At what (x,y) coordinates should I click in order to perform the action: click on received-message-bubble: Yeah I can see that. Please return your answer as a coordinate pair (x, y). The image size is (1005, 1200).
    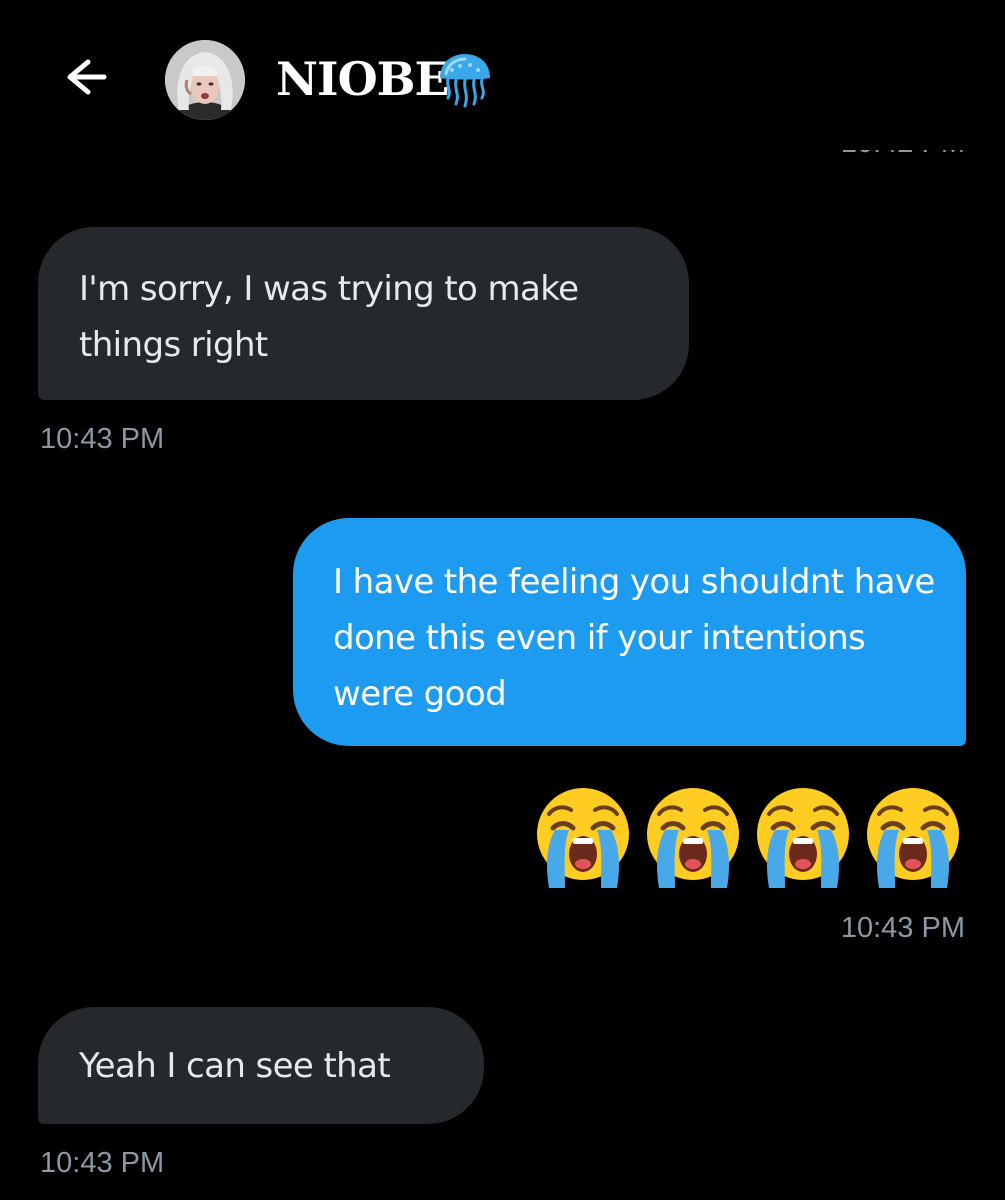
    Looking at the image, I should click on (261, 1065).